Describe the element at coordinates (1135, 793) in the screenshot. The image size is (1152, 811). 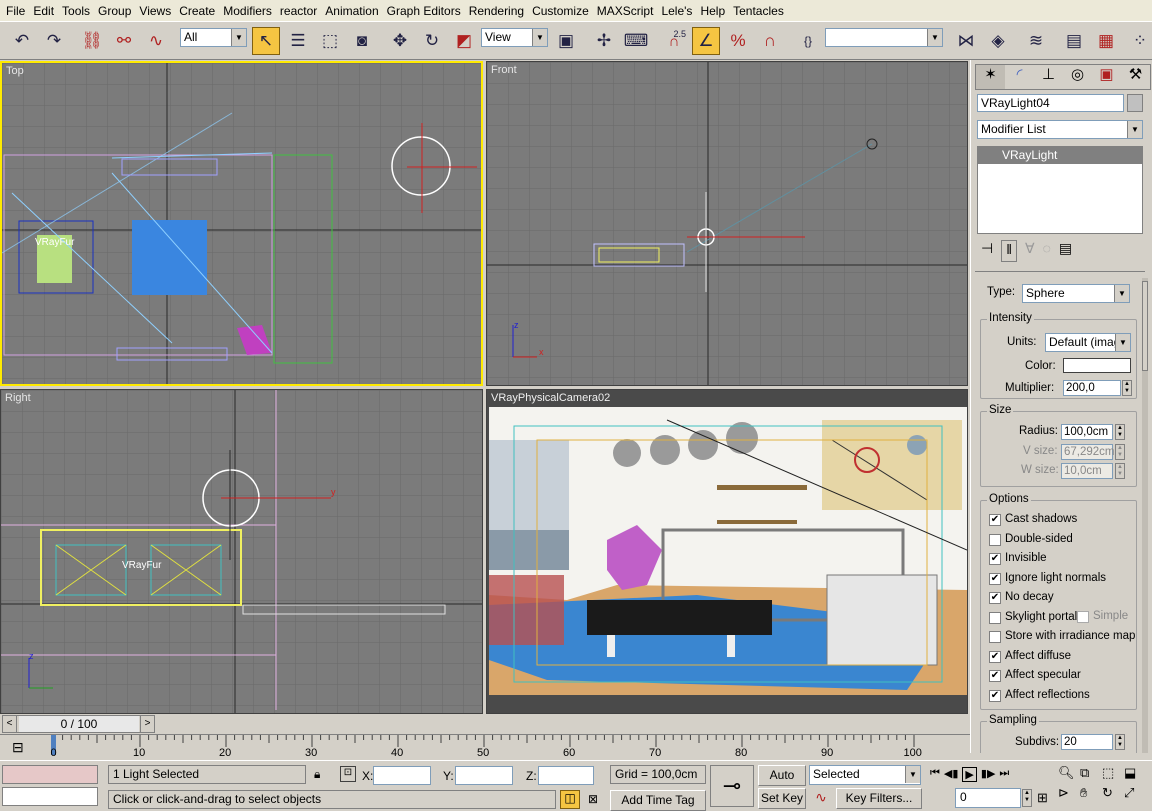
I see `maximize-viewport-icon: ⤢` at that location.